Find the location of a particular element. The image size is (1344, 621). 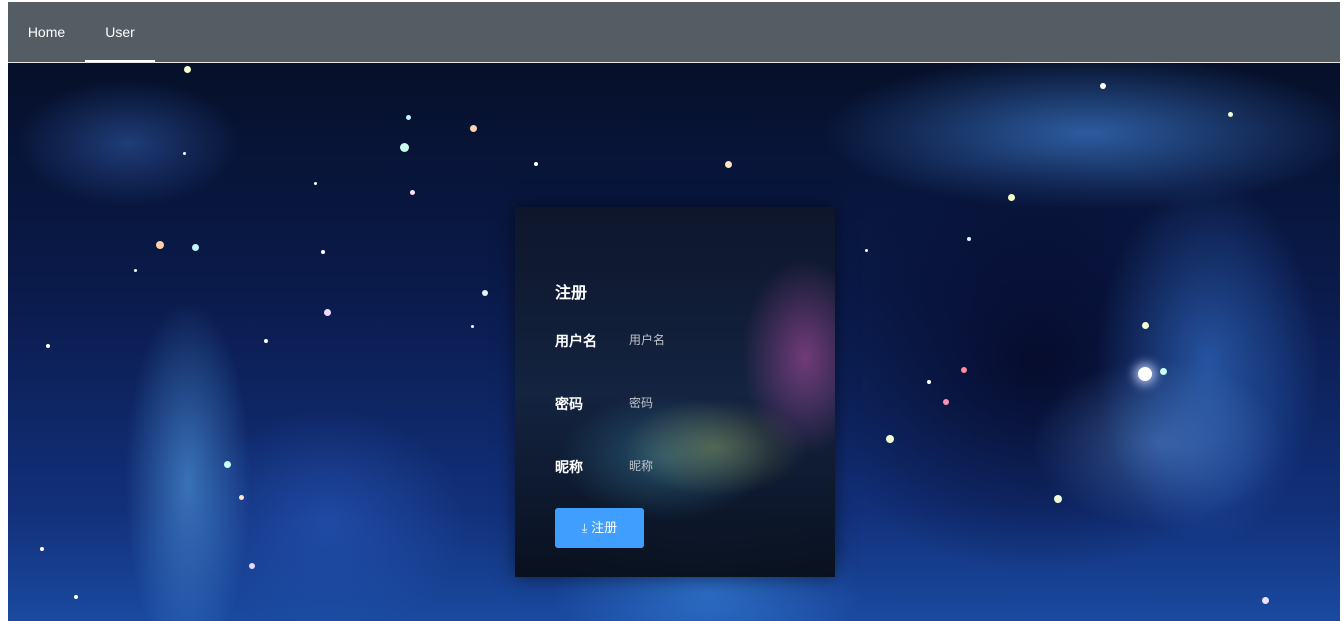

username-label: 用户名 is located at coordinates (576, 341).